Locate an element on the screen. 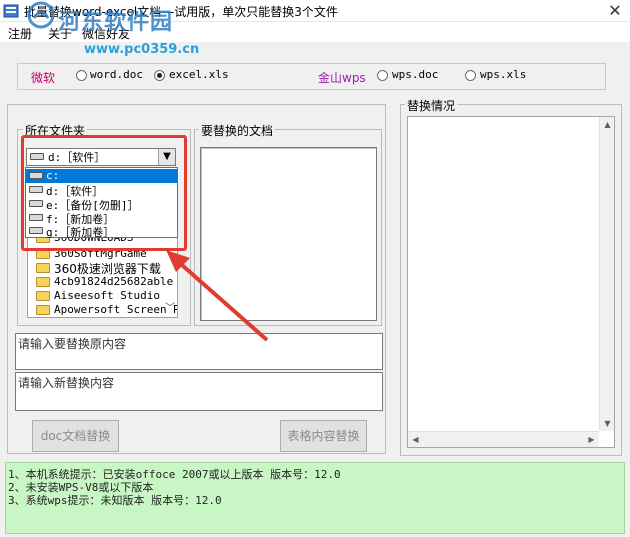 Image resolution: width=630 pixels, height=537 pixels. doc-replace-button: doc文档替换 is located at coordinates (75, 436).